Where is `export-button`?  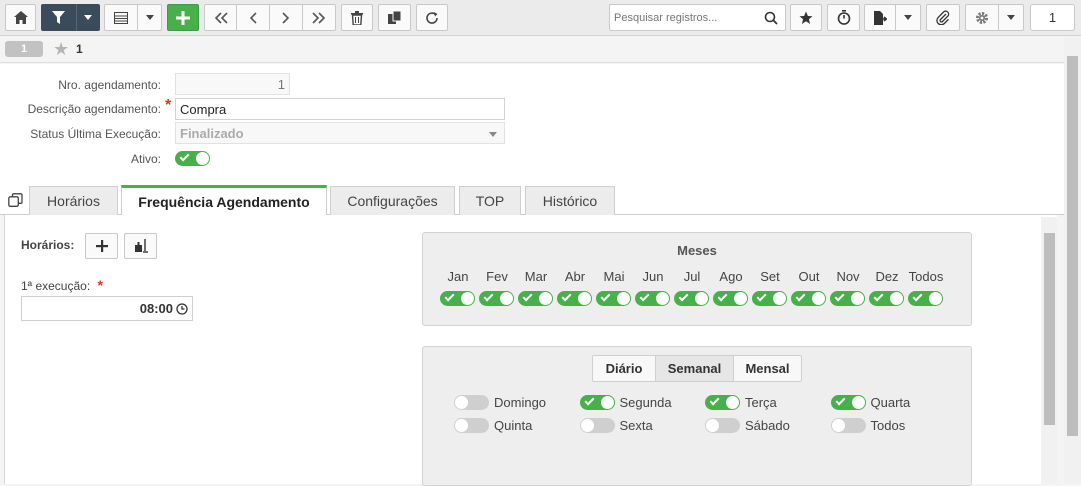
export-button is located at coordinates (880, 17).